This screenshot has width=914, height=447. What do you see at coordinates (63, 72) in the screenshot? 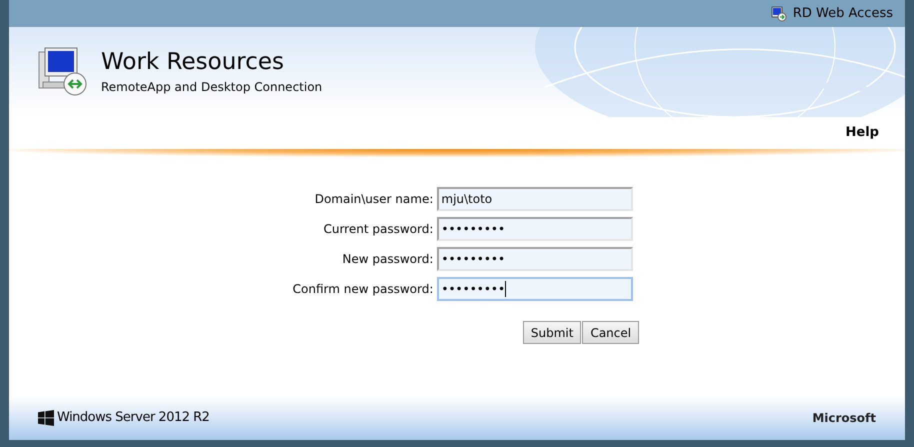
I see `remote-desktop-icon` at bounding box center [63, 72].